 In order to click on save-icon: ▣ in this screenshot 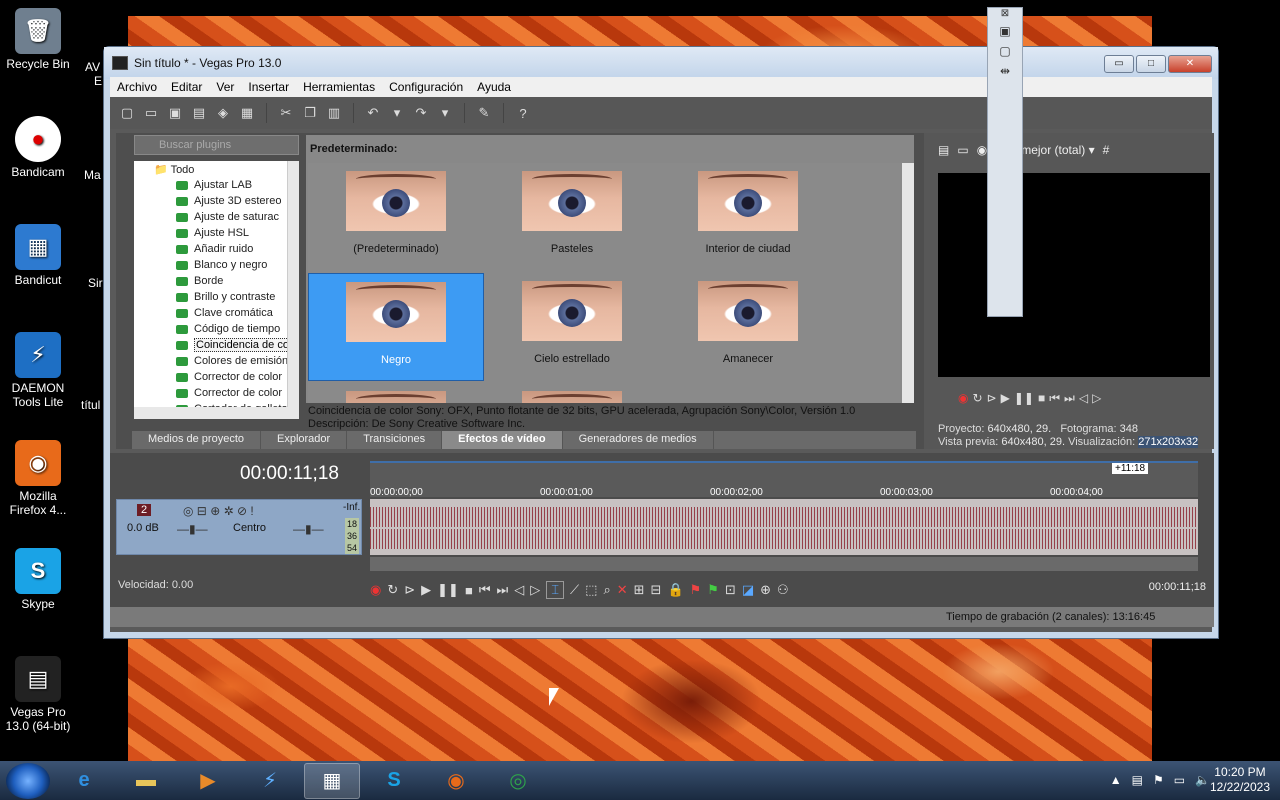, I will do `click(175, 113)`.